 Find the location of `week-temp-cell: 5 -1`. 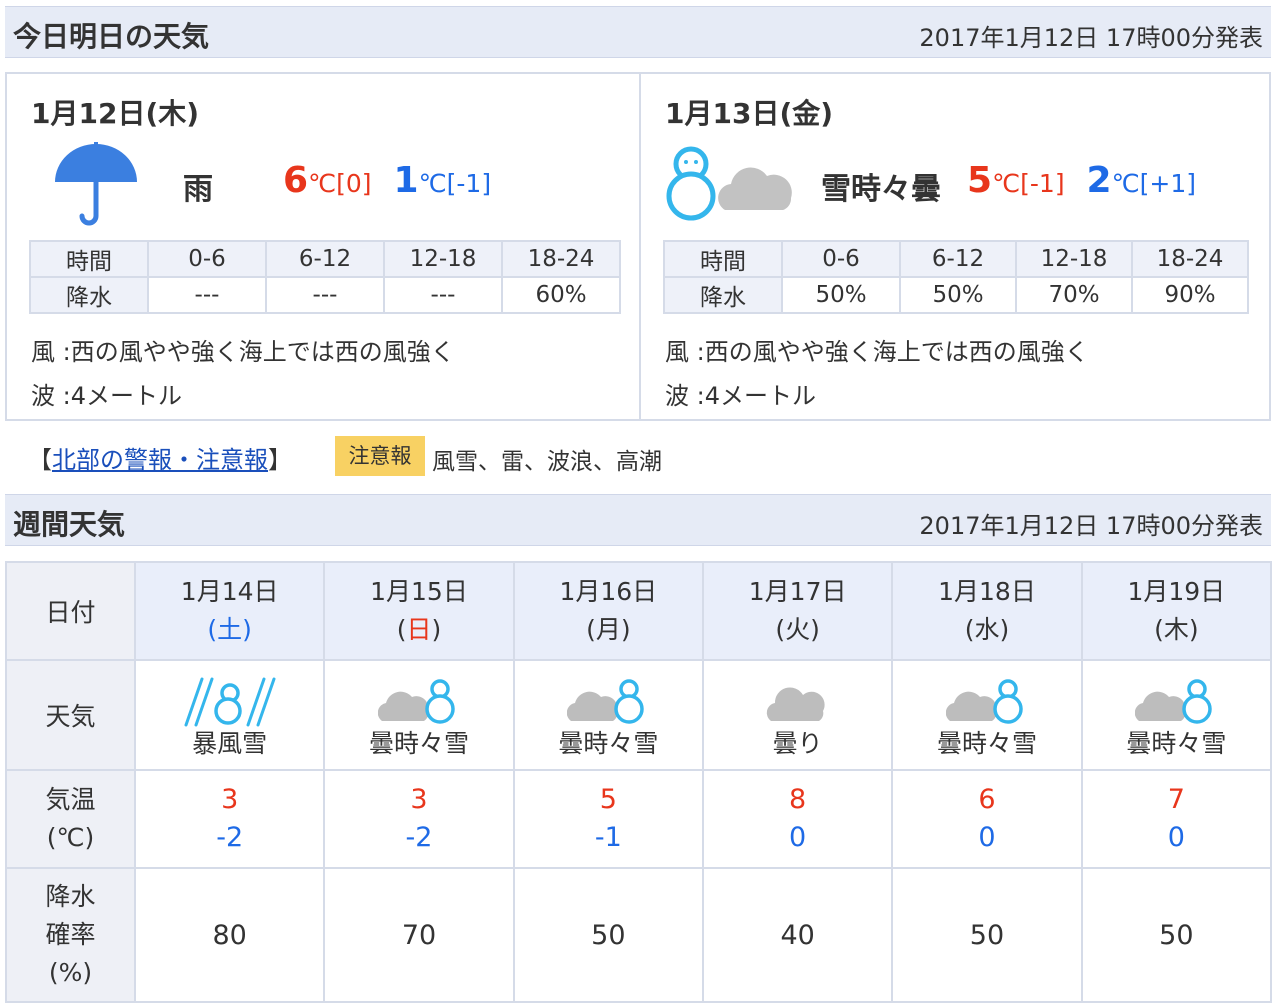

week-temp-cell: 5 -1 is located at coordinates (608, 819).